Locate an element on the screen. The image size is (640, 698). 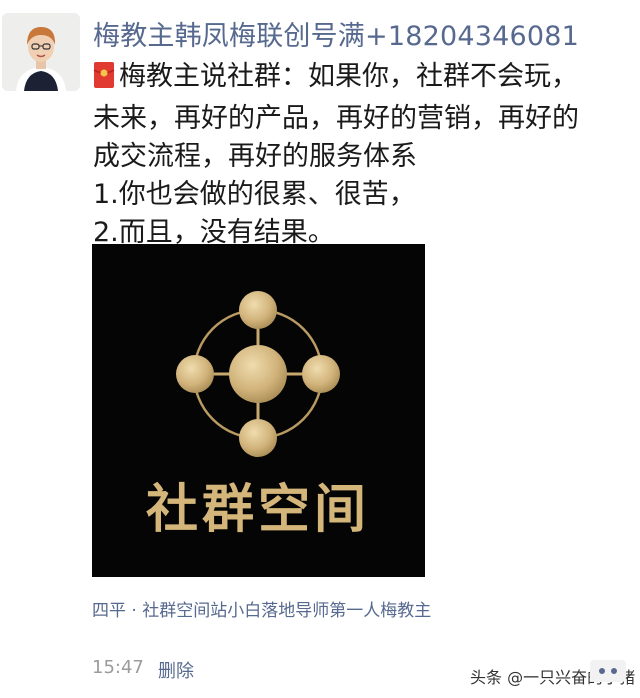
post-text: 梅教主说社群：如果你，社群不会玩， is located at coordinates (348, 76).